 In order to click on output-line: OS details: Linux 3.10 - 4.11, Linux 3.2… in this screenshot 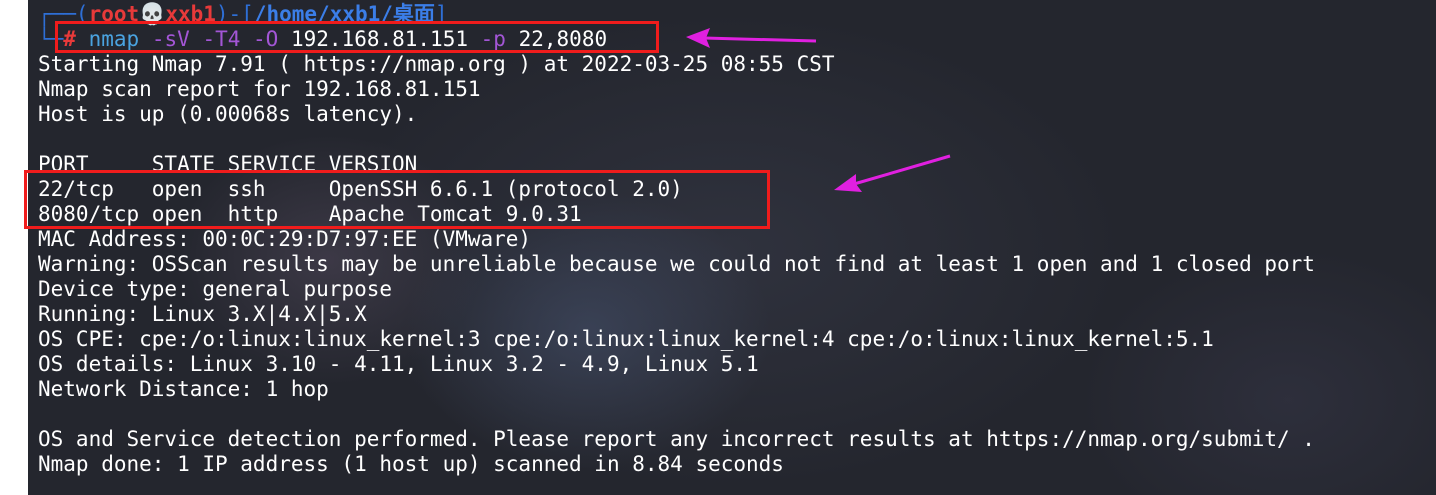, I will do `click(398, 364)`.